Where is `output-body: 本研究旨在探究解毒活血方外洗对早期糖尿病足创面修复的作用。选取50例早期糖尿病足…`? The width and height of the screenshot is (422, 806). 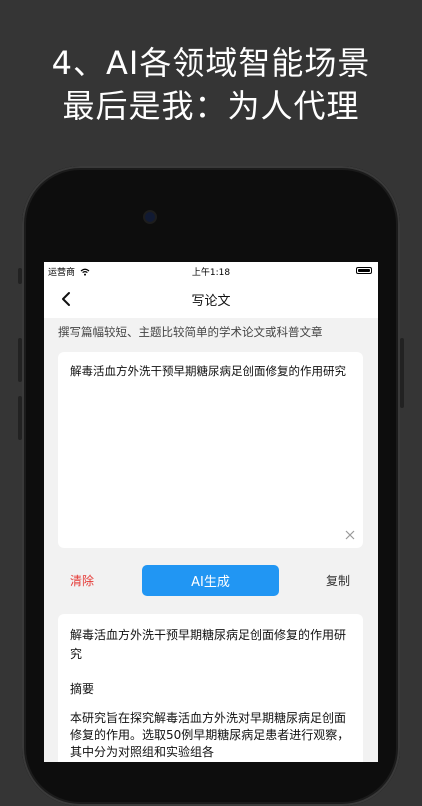
output-body: 本研究旨在探究解毒活血方外洗对早期糖尿病足创面修复的作用。选取50例早期糖尿病足… is located at coordinates (210, 735).